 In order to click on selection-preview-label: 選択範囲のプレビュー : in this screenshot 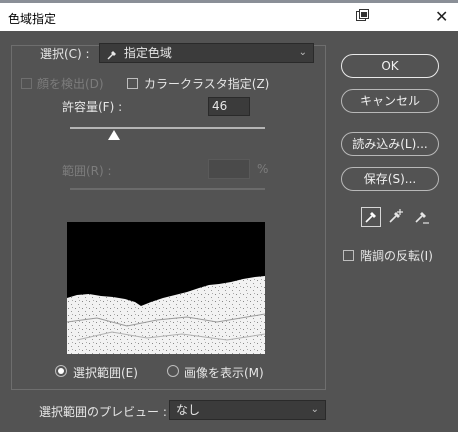, I will do `click(103, 412)`.